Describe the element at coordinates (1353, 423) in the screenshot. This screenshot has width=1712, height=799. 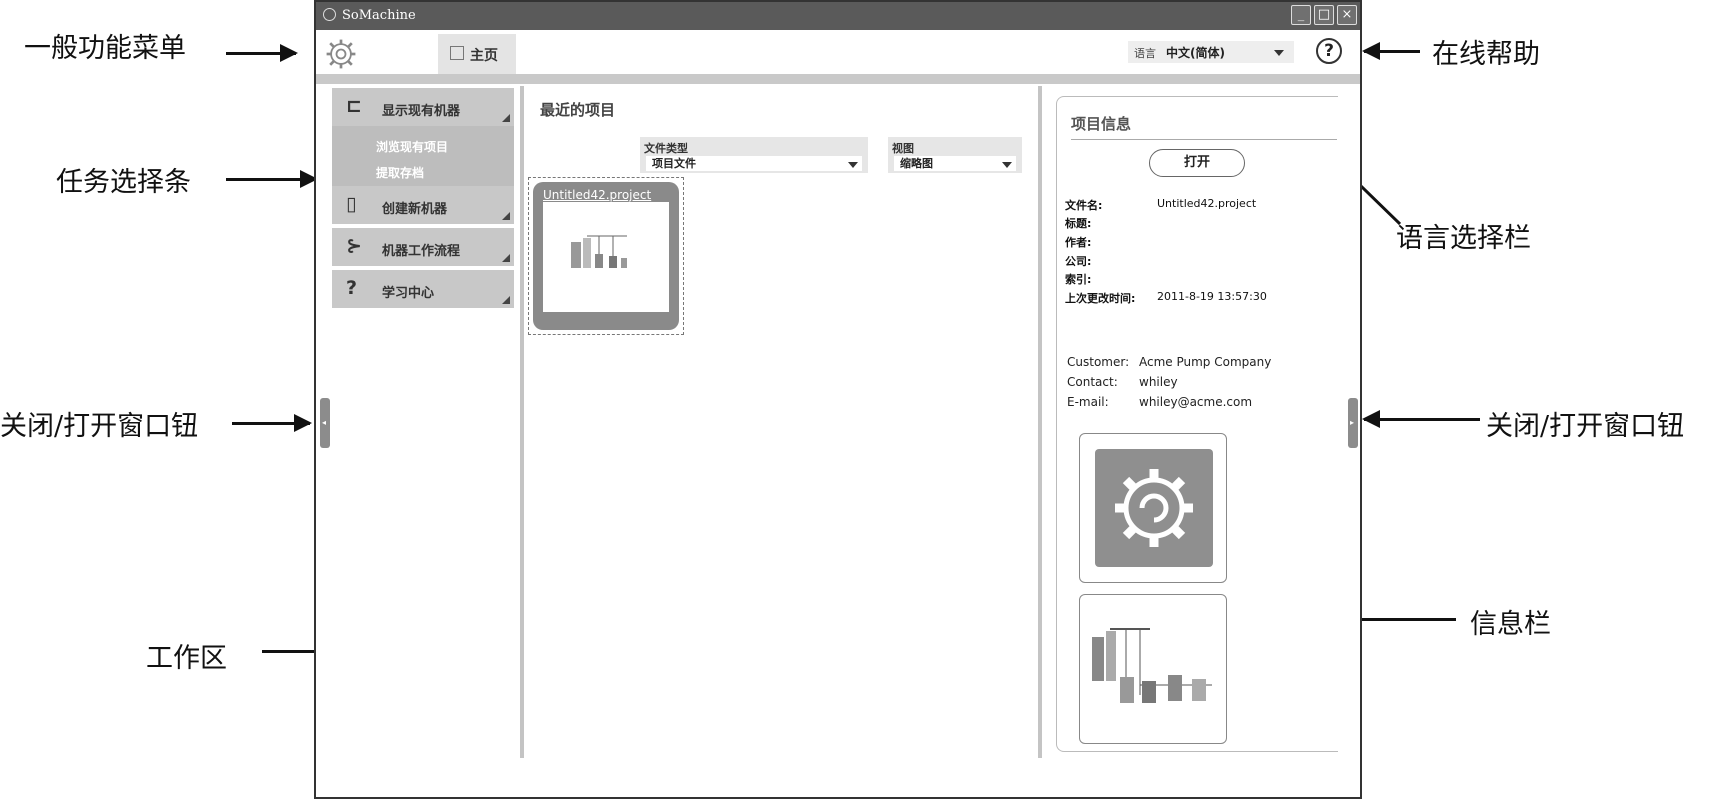
I see `collapse-right-button: ▸` at that location.